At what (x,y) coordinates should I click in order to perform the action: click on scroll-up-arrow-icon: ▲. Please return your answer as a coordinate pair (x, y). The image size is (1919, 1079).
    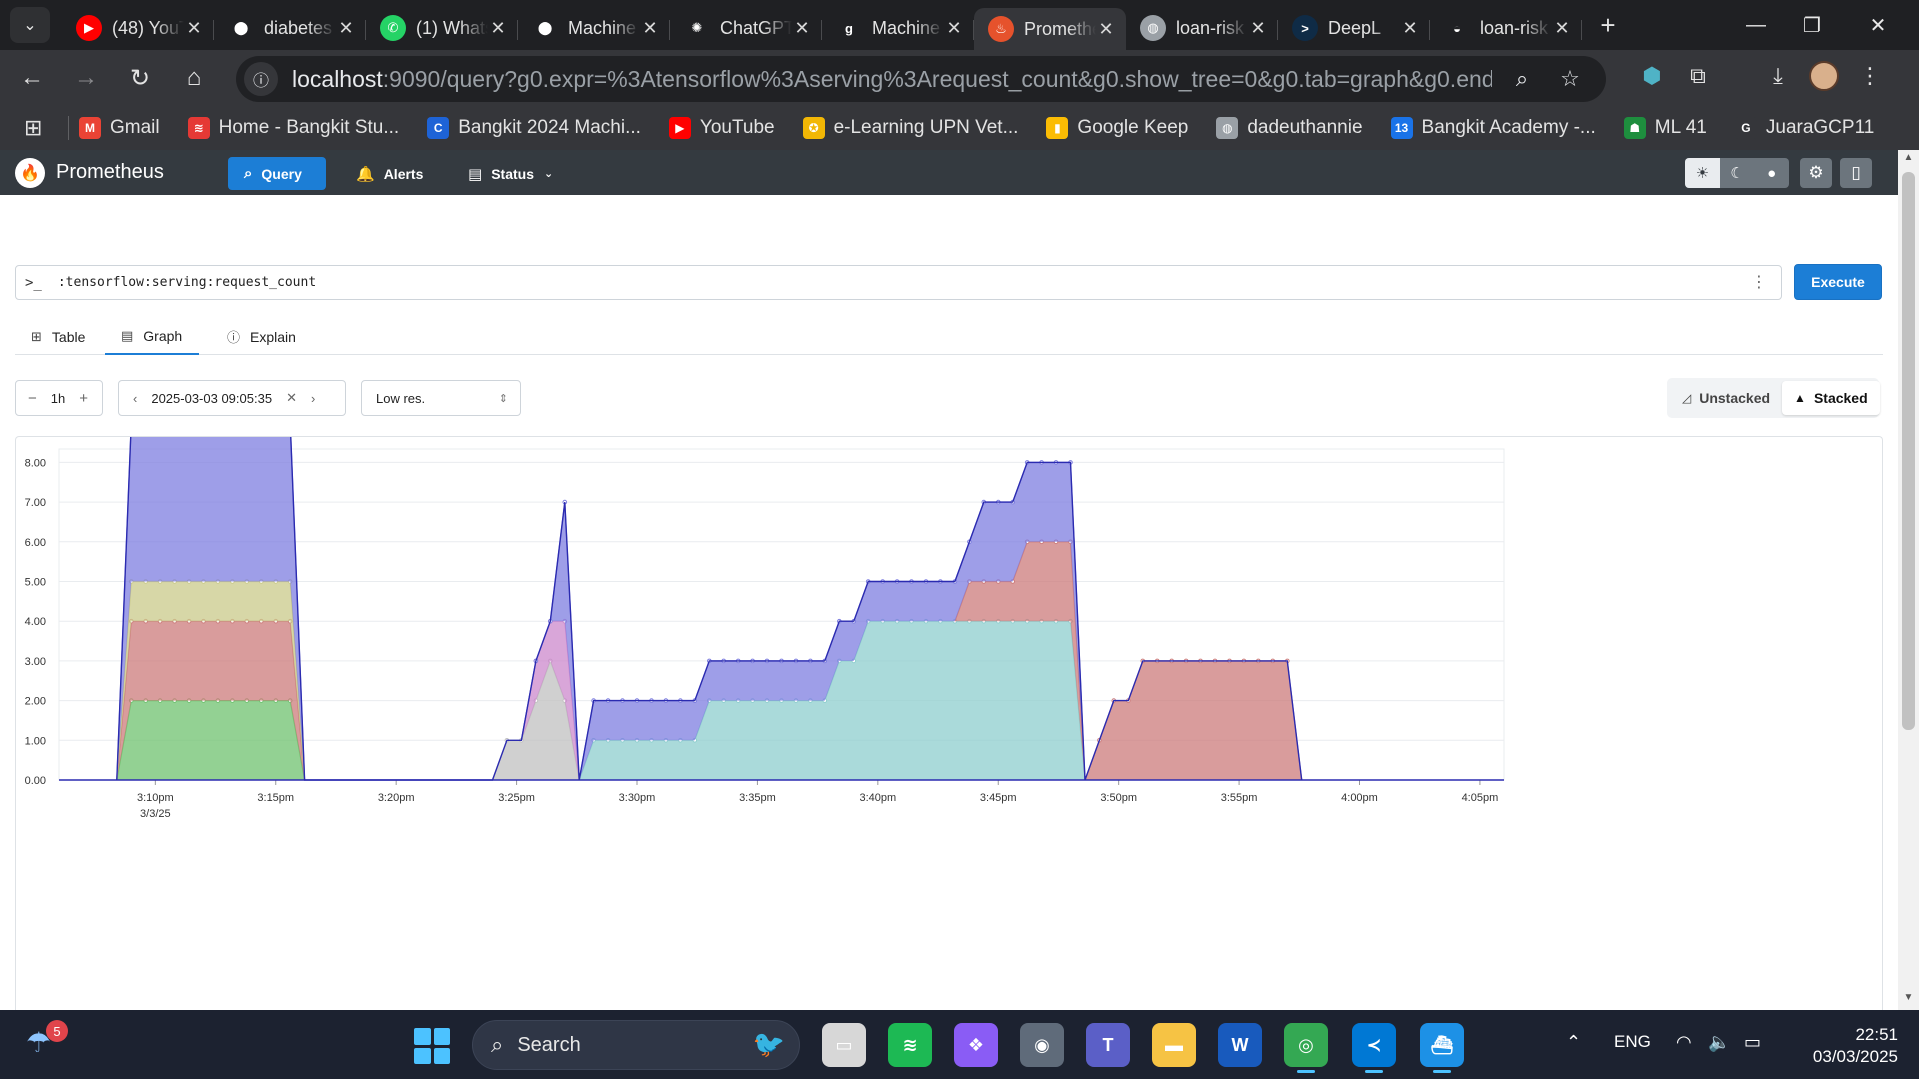
    Looking at the image, I should click on (1908, 157).